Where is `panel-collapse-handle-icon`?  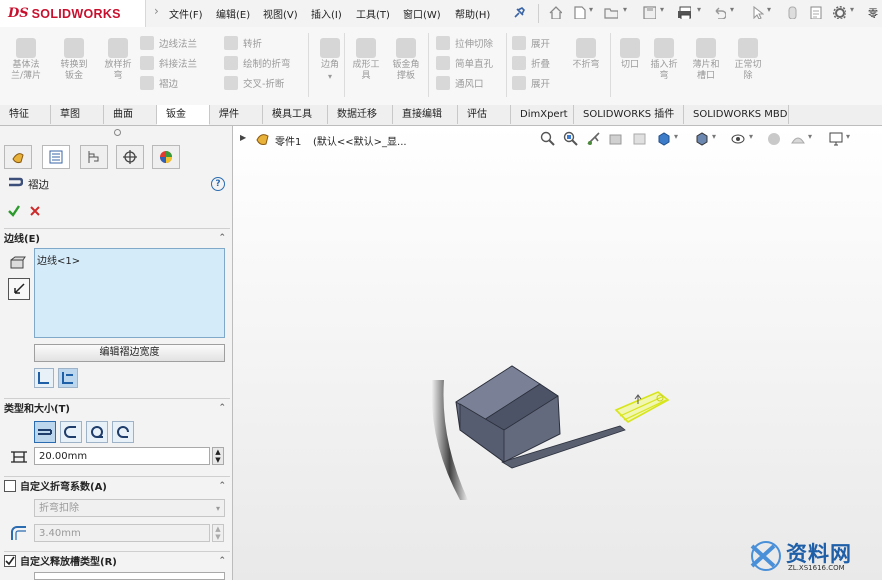
panel-collapse-handle-icon is located at coordinates (117, 132).